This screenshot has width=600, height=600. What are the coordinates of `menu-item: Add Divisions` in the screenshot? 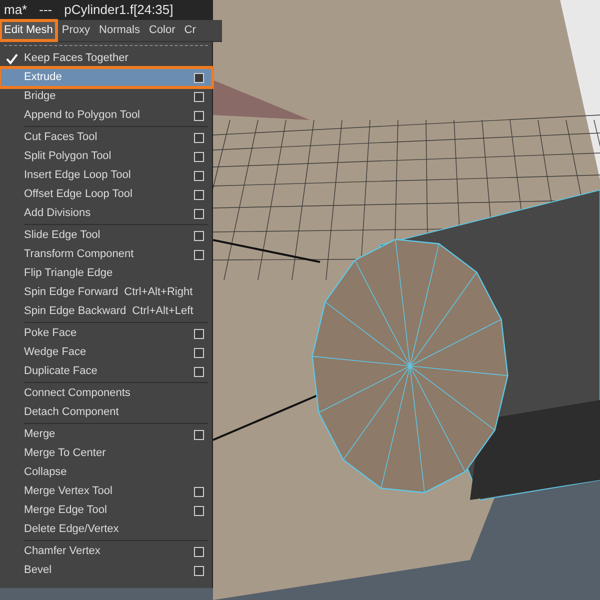 It's located at (106, 213).